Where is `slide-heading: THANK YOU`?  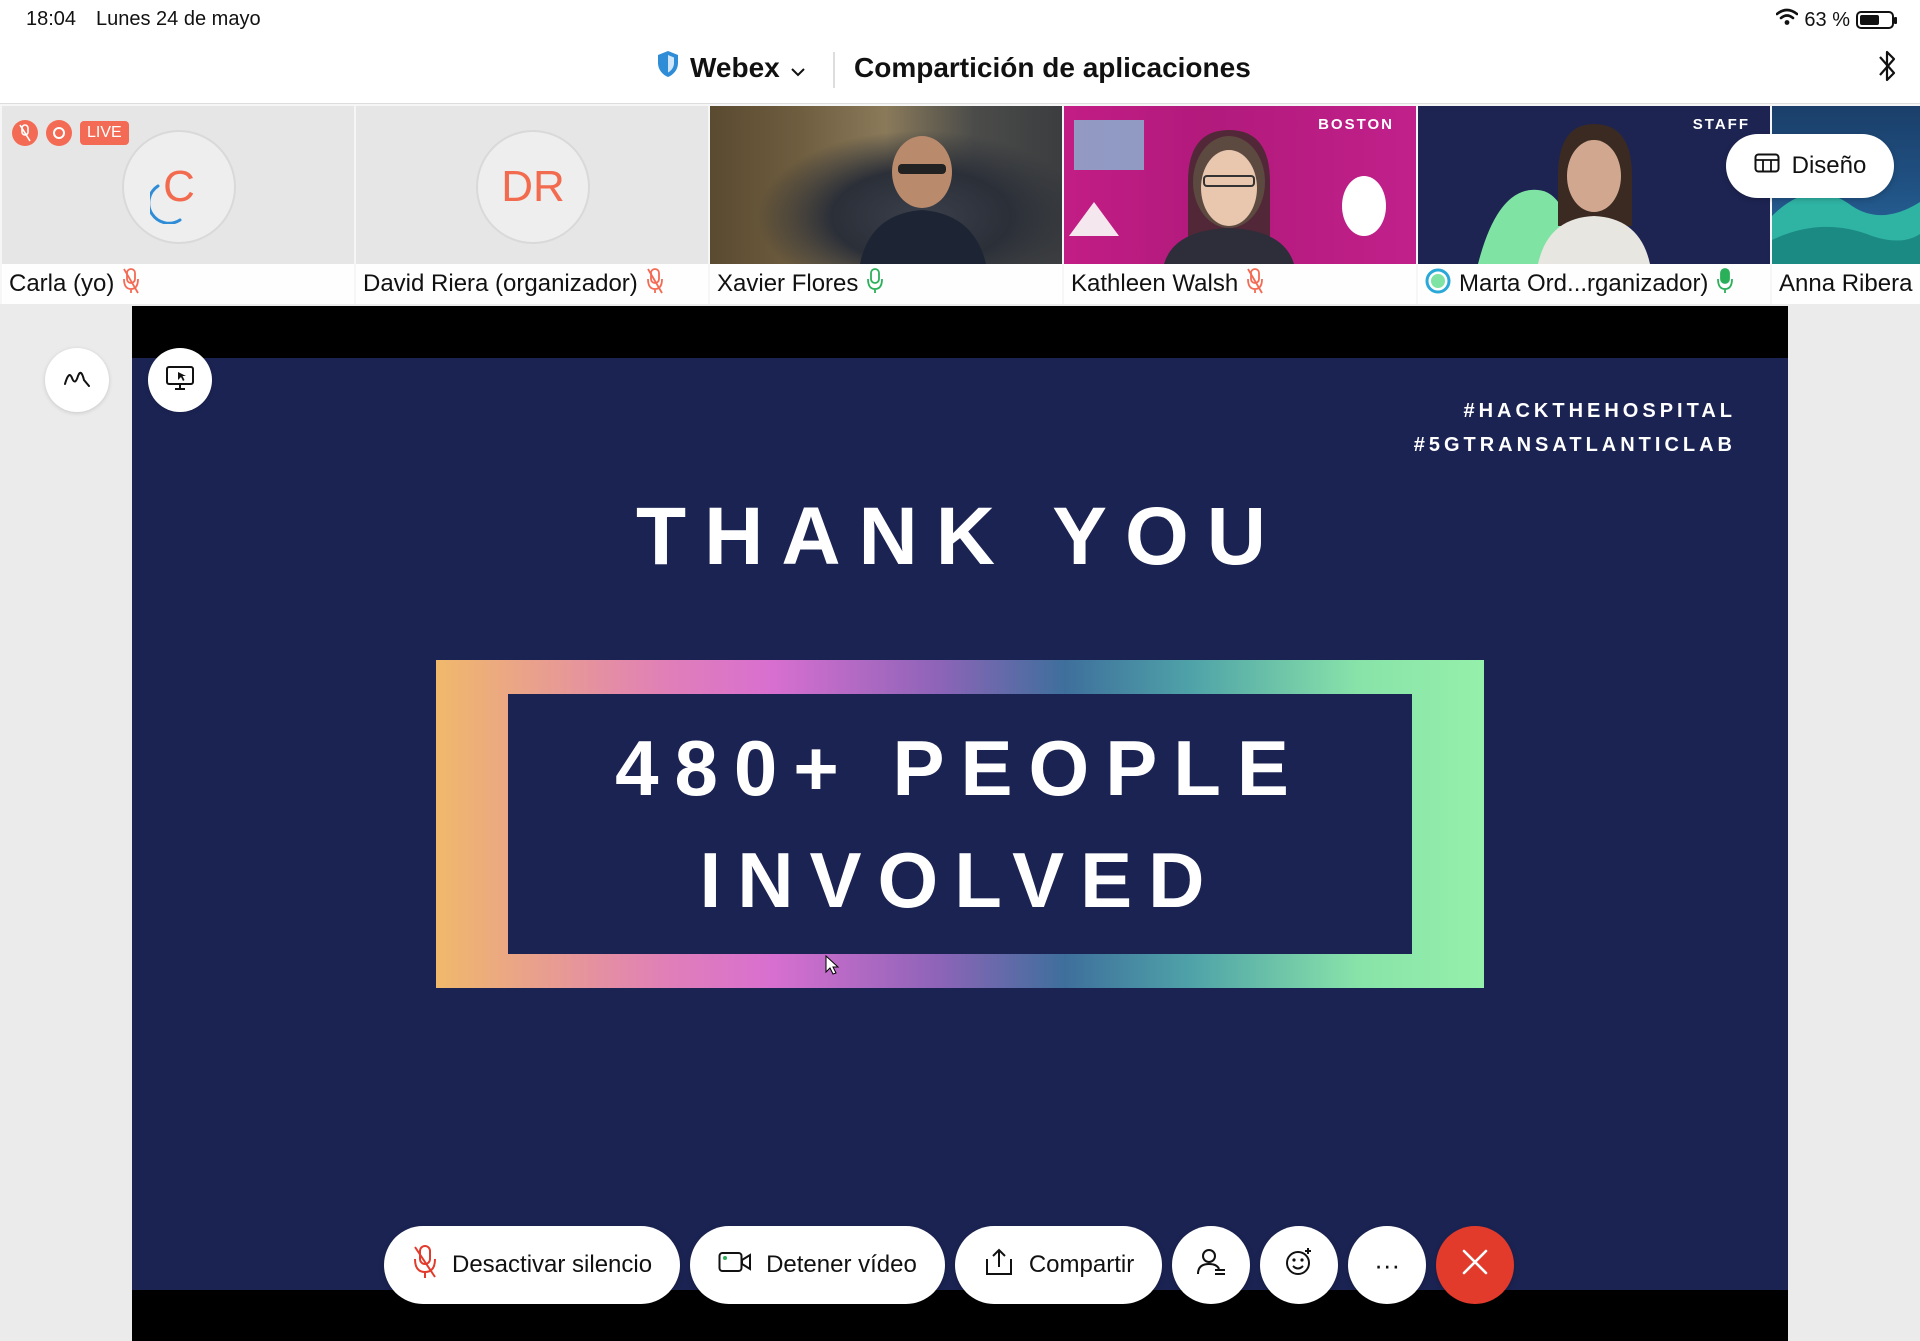 slide-heading: THANK YOU is located at coordinates (960, 536).